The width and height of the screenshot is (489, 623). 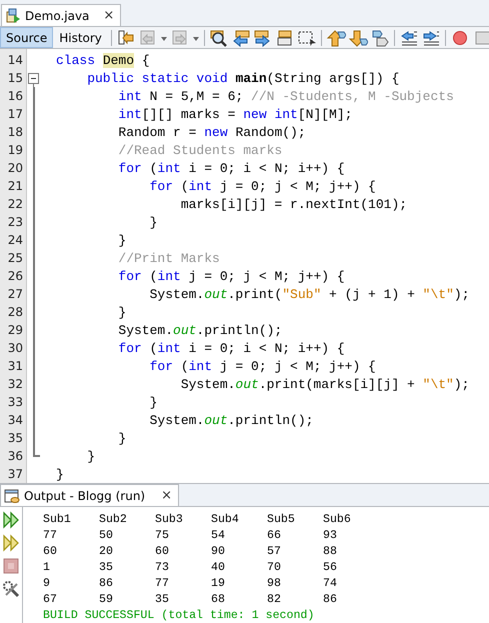 What do you see at coordinates (310, 294) in the screenshot?
I see `code-line: System.out.print("Sub" + (j + 1) + "\t");` at bounding box center [310, 294].